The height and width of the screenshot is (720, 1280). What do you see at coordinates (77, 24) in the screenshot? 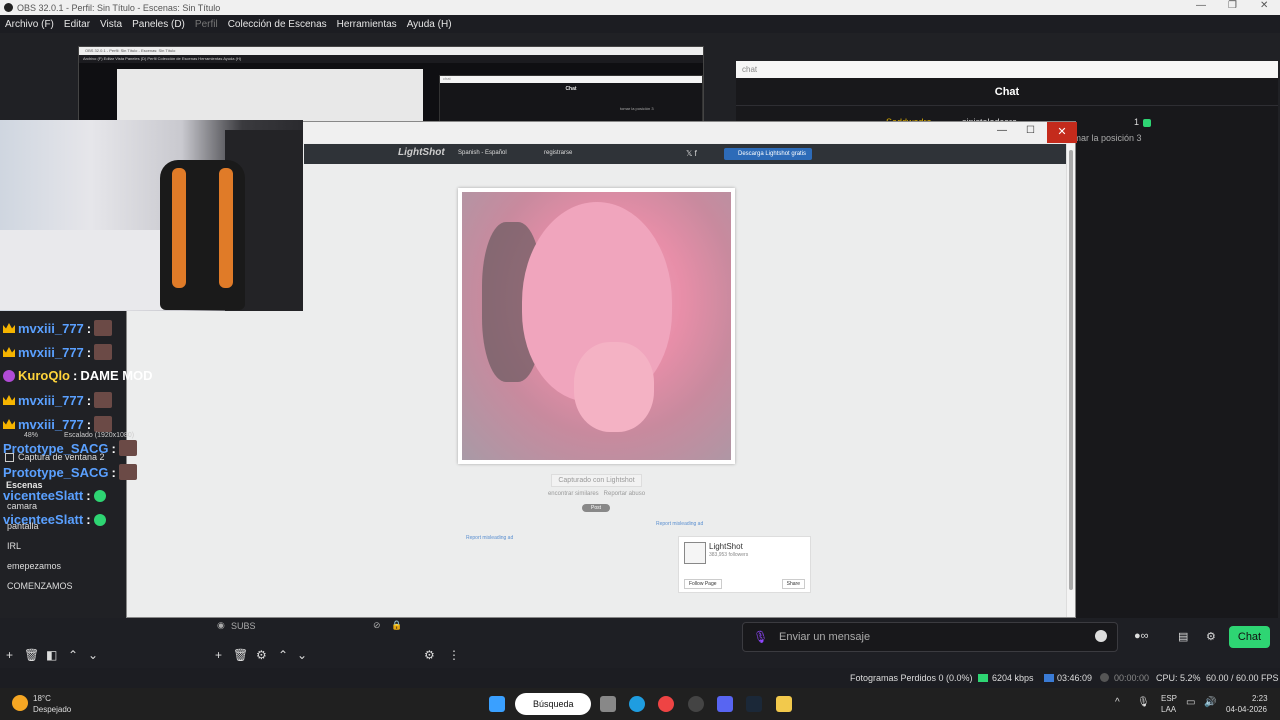
I see `menu-editar: Editar` at bounding box center [77, 24].